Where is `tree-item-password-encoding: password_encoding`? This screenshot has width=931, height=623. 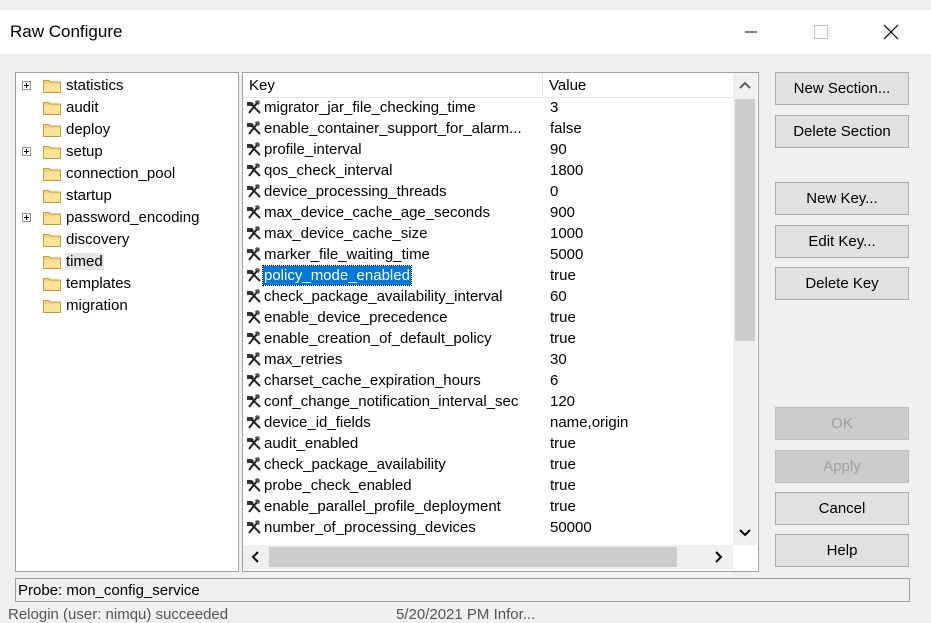 tree-item-password-encoding: password_encoding is located at coordinates (126, 218).